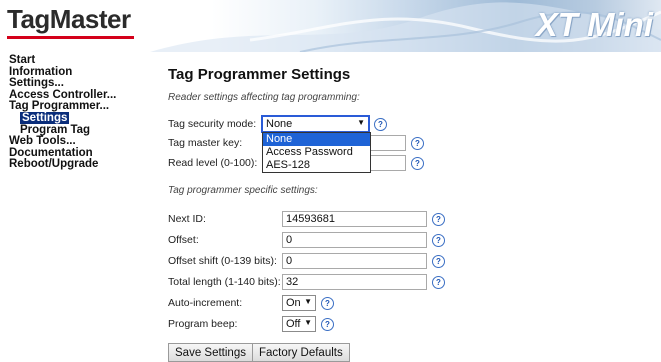  What do you see at coordinates (316, 139) in the screenshot?
I see `security-mode-option: None` at bounding box center [316, 139].